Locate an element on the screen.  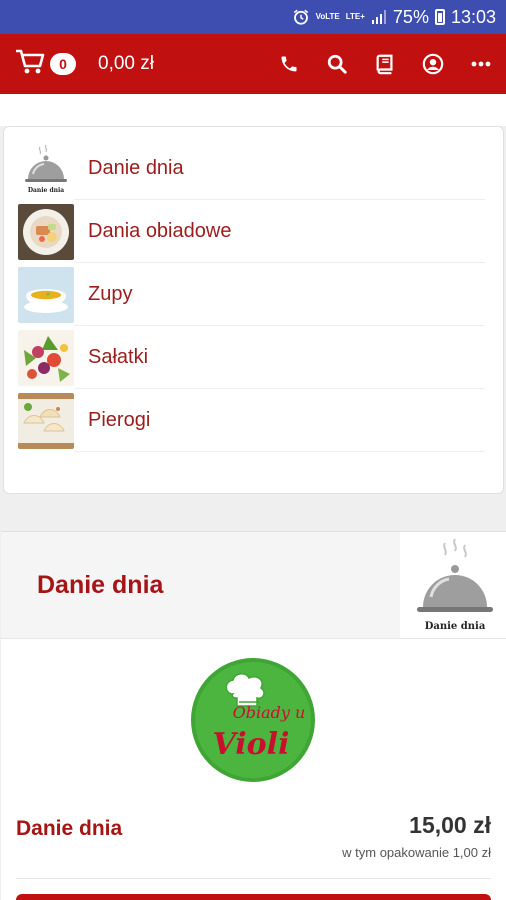
packaging-note: w tym opakowanie 1,00 zł is located at coordinates (416, 852).